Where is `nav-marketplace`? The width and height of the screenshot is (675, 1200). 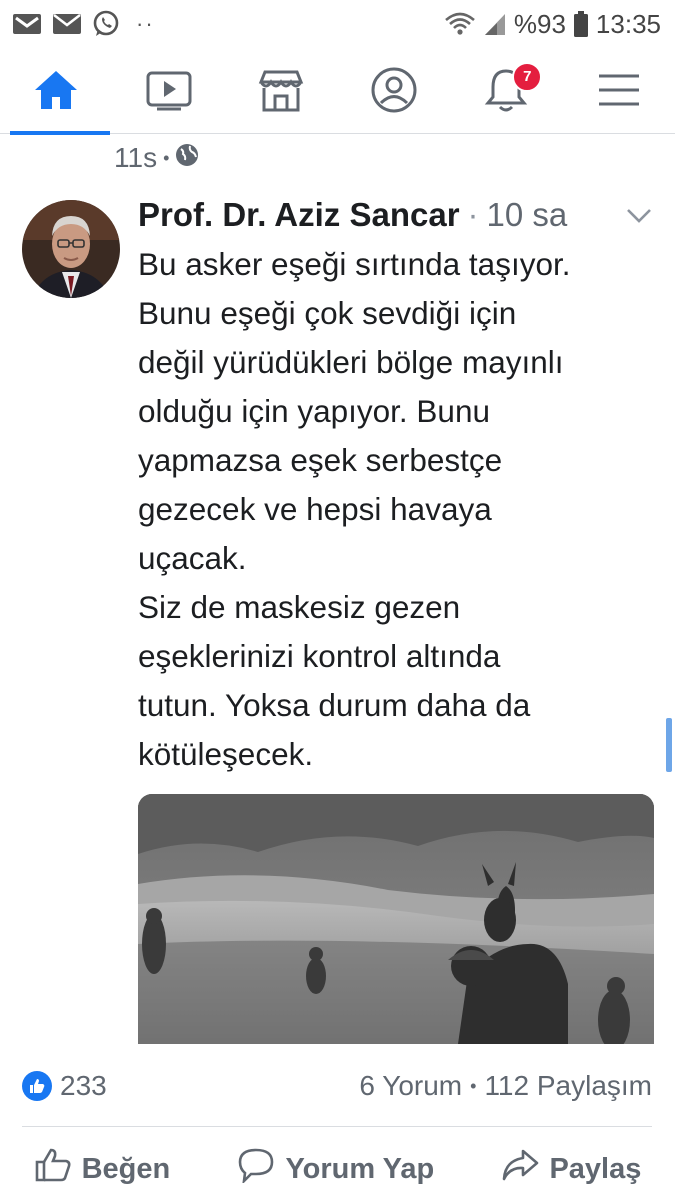
nav-marketplace is located at coordinates (281, 93).